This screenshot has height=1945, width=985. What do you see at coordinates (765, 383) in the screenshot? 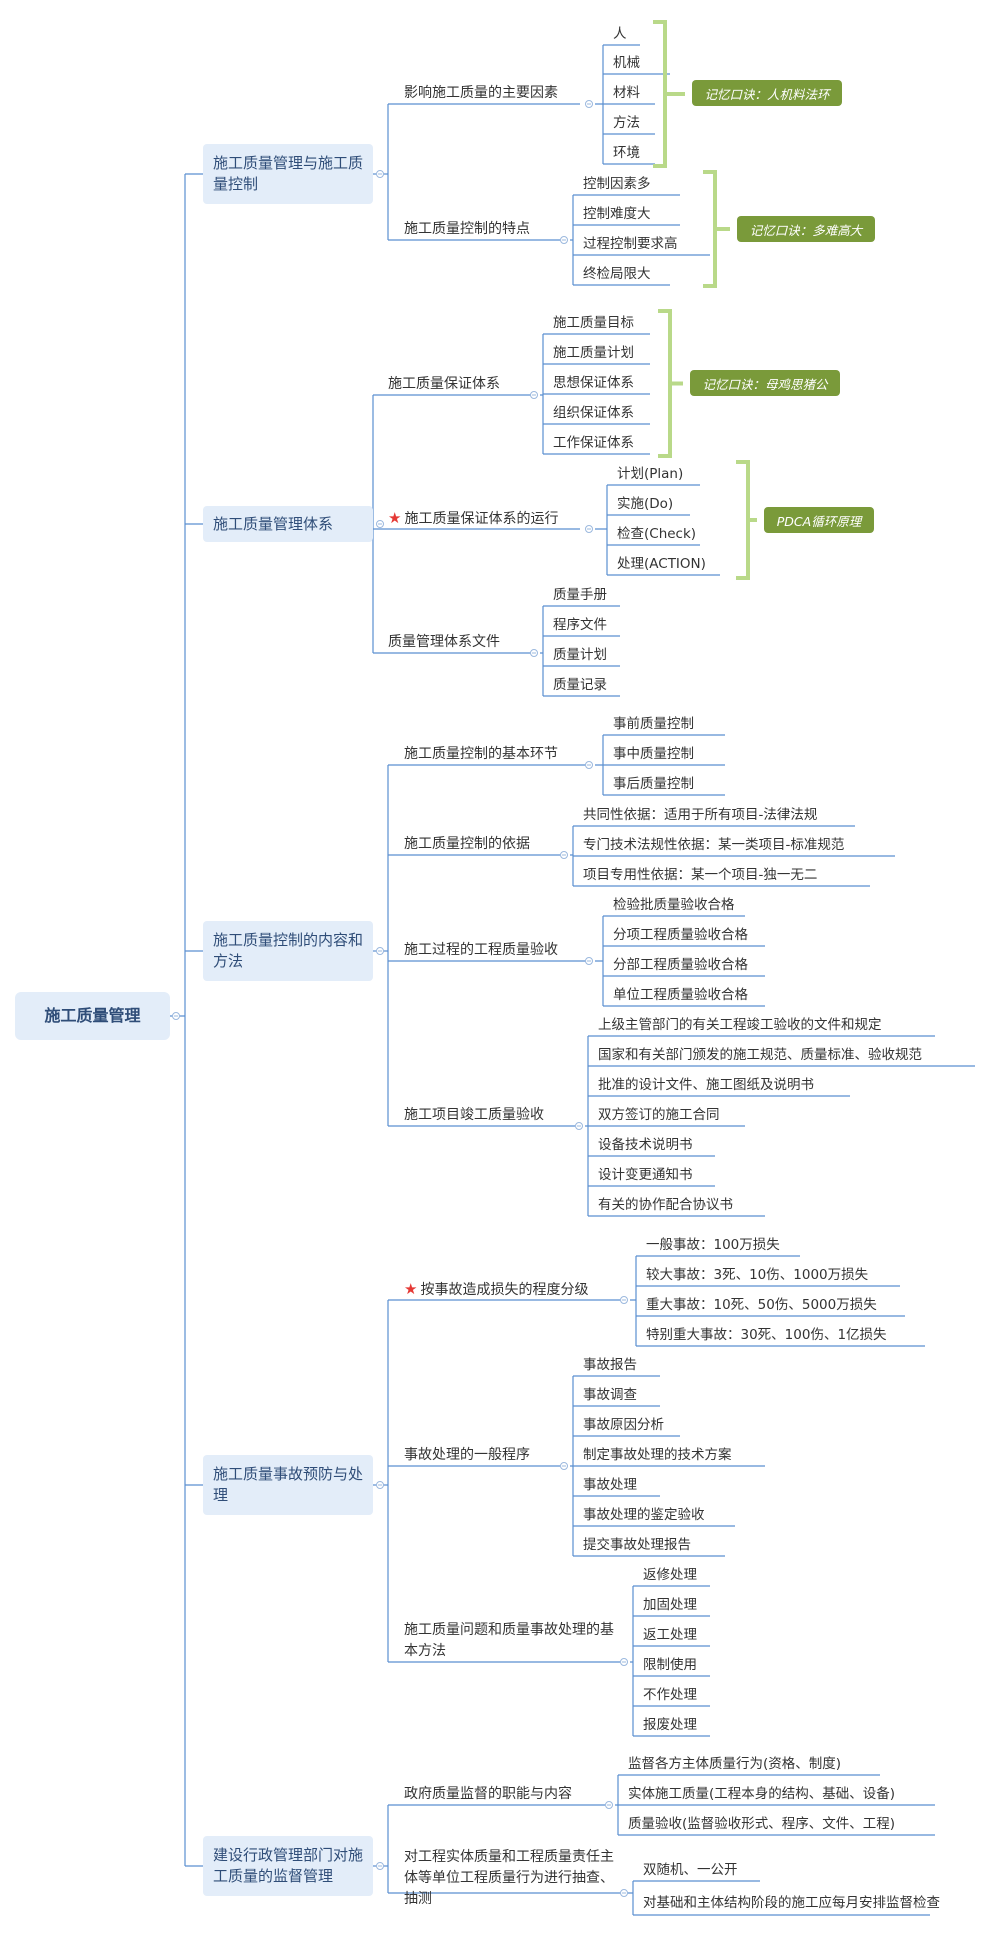
I see `mnemonic-tag: 记忆口诀：母鸡思猪公` at bounding box center [765, 383].